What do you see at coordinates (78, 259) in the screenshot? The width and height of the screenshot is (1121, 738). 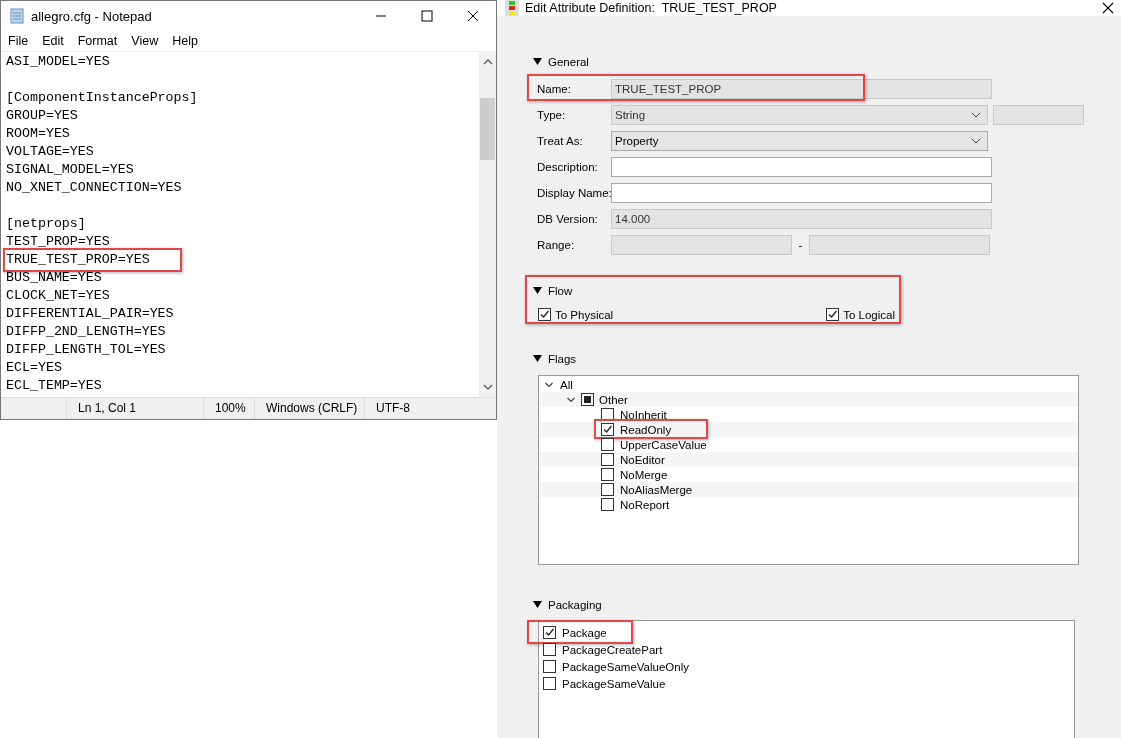 I see `text-line: TRUE_TEST_PROP=YES` at bounding box center [78, 259].